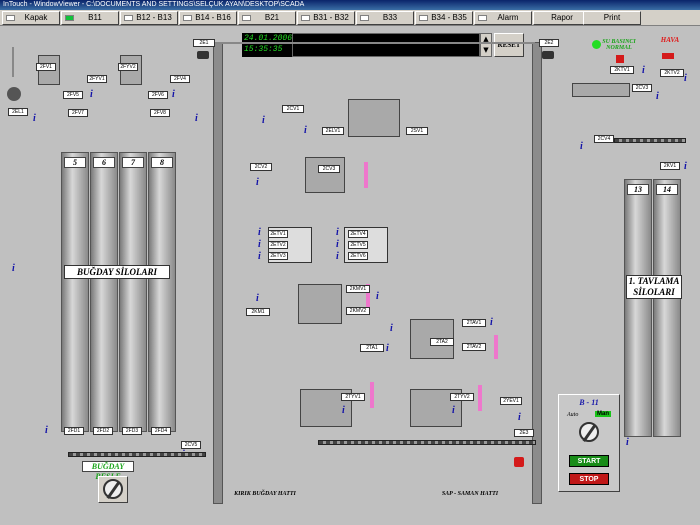 The width and height of the screenshot is (700, 525). Describe the element at coordinates (601, 90) in the screenshot. I see `dampening-mixer` at that location.